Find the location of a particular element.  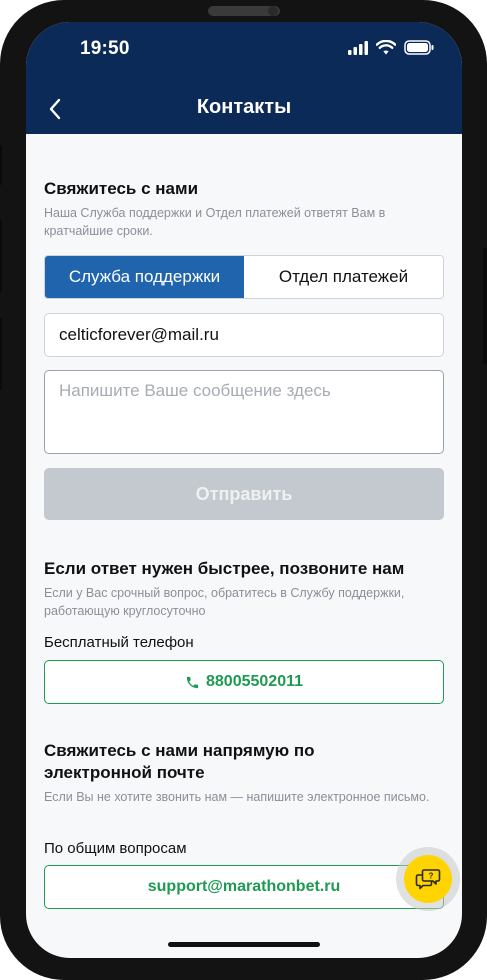

email-field is located at coordinates (244, 335).